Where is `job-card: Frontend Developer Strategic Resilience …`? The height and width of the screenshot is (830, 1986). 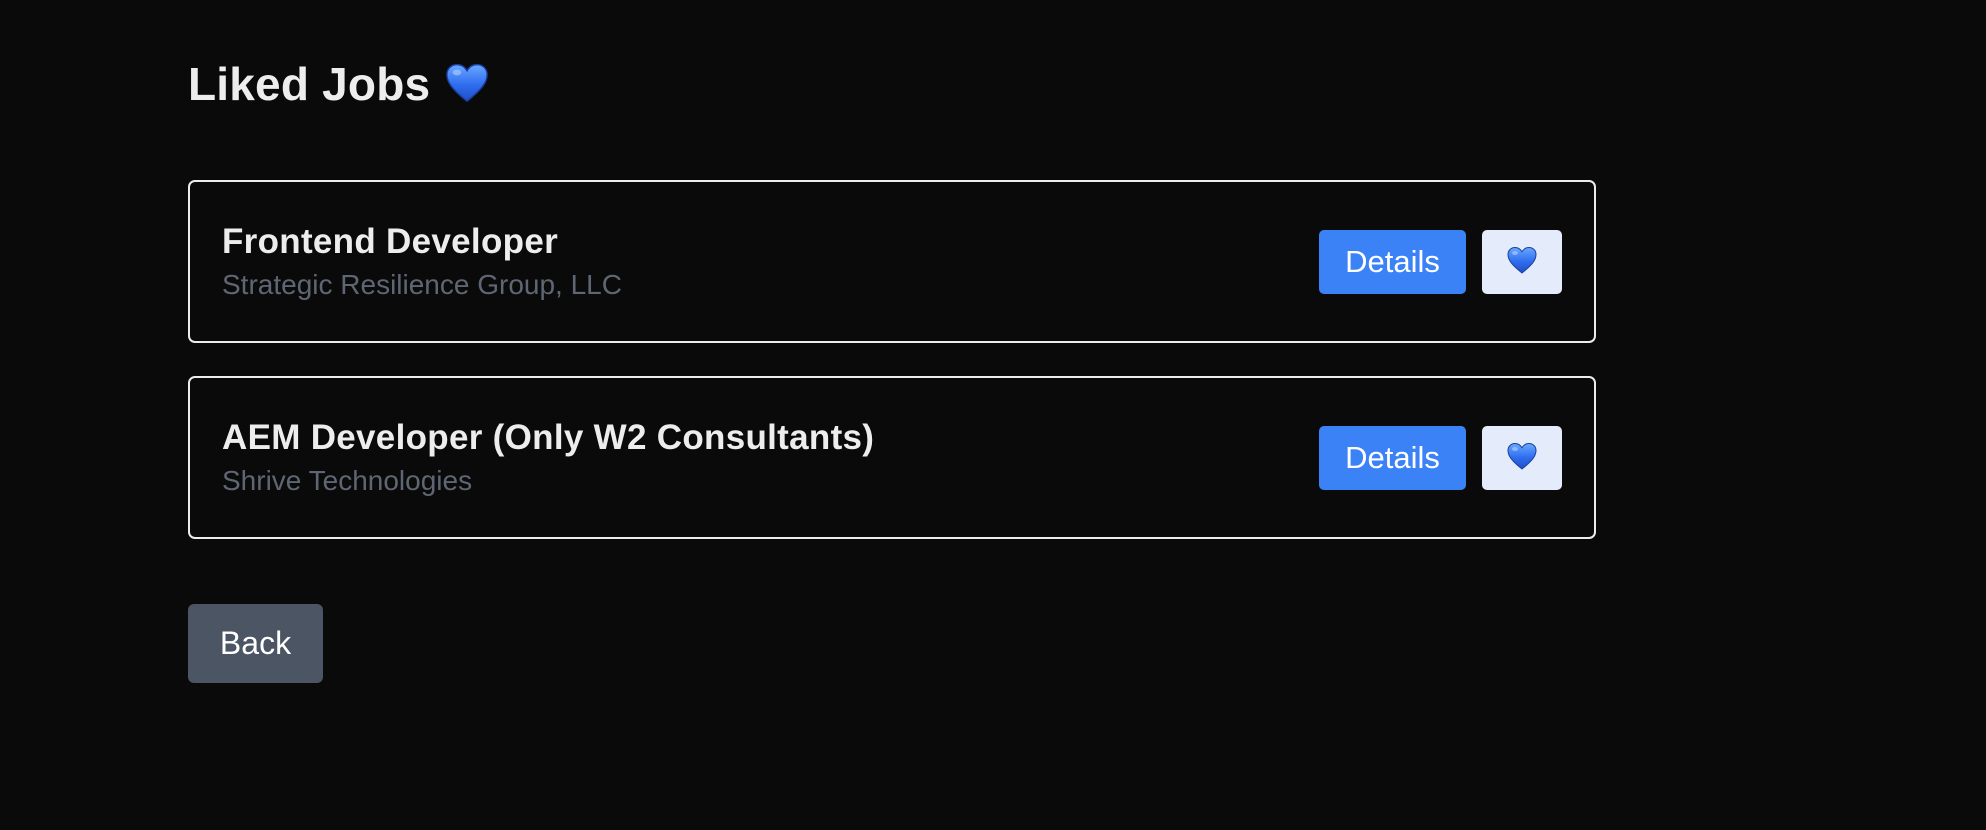 job-card: Frontend Developer Strategic Resilience … is located at coordinates (892, 261).